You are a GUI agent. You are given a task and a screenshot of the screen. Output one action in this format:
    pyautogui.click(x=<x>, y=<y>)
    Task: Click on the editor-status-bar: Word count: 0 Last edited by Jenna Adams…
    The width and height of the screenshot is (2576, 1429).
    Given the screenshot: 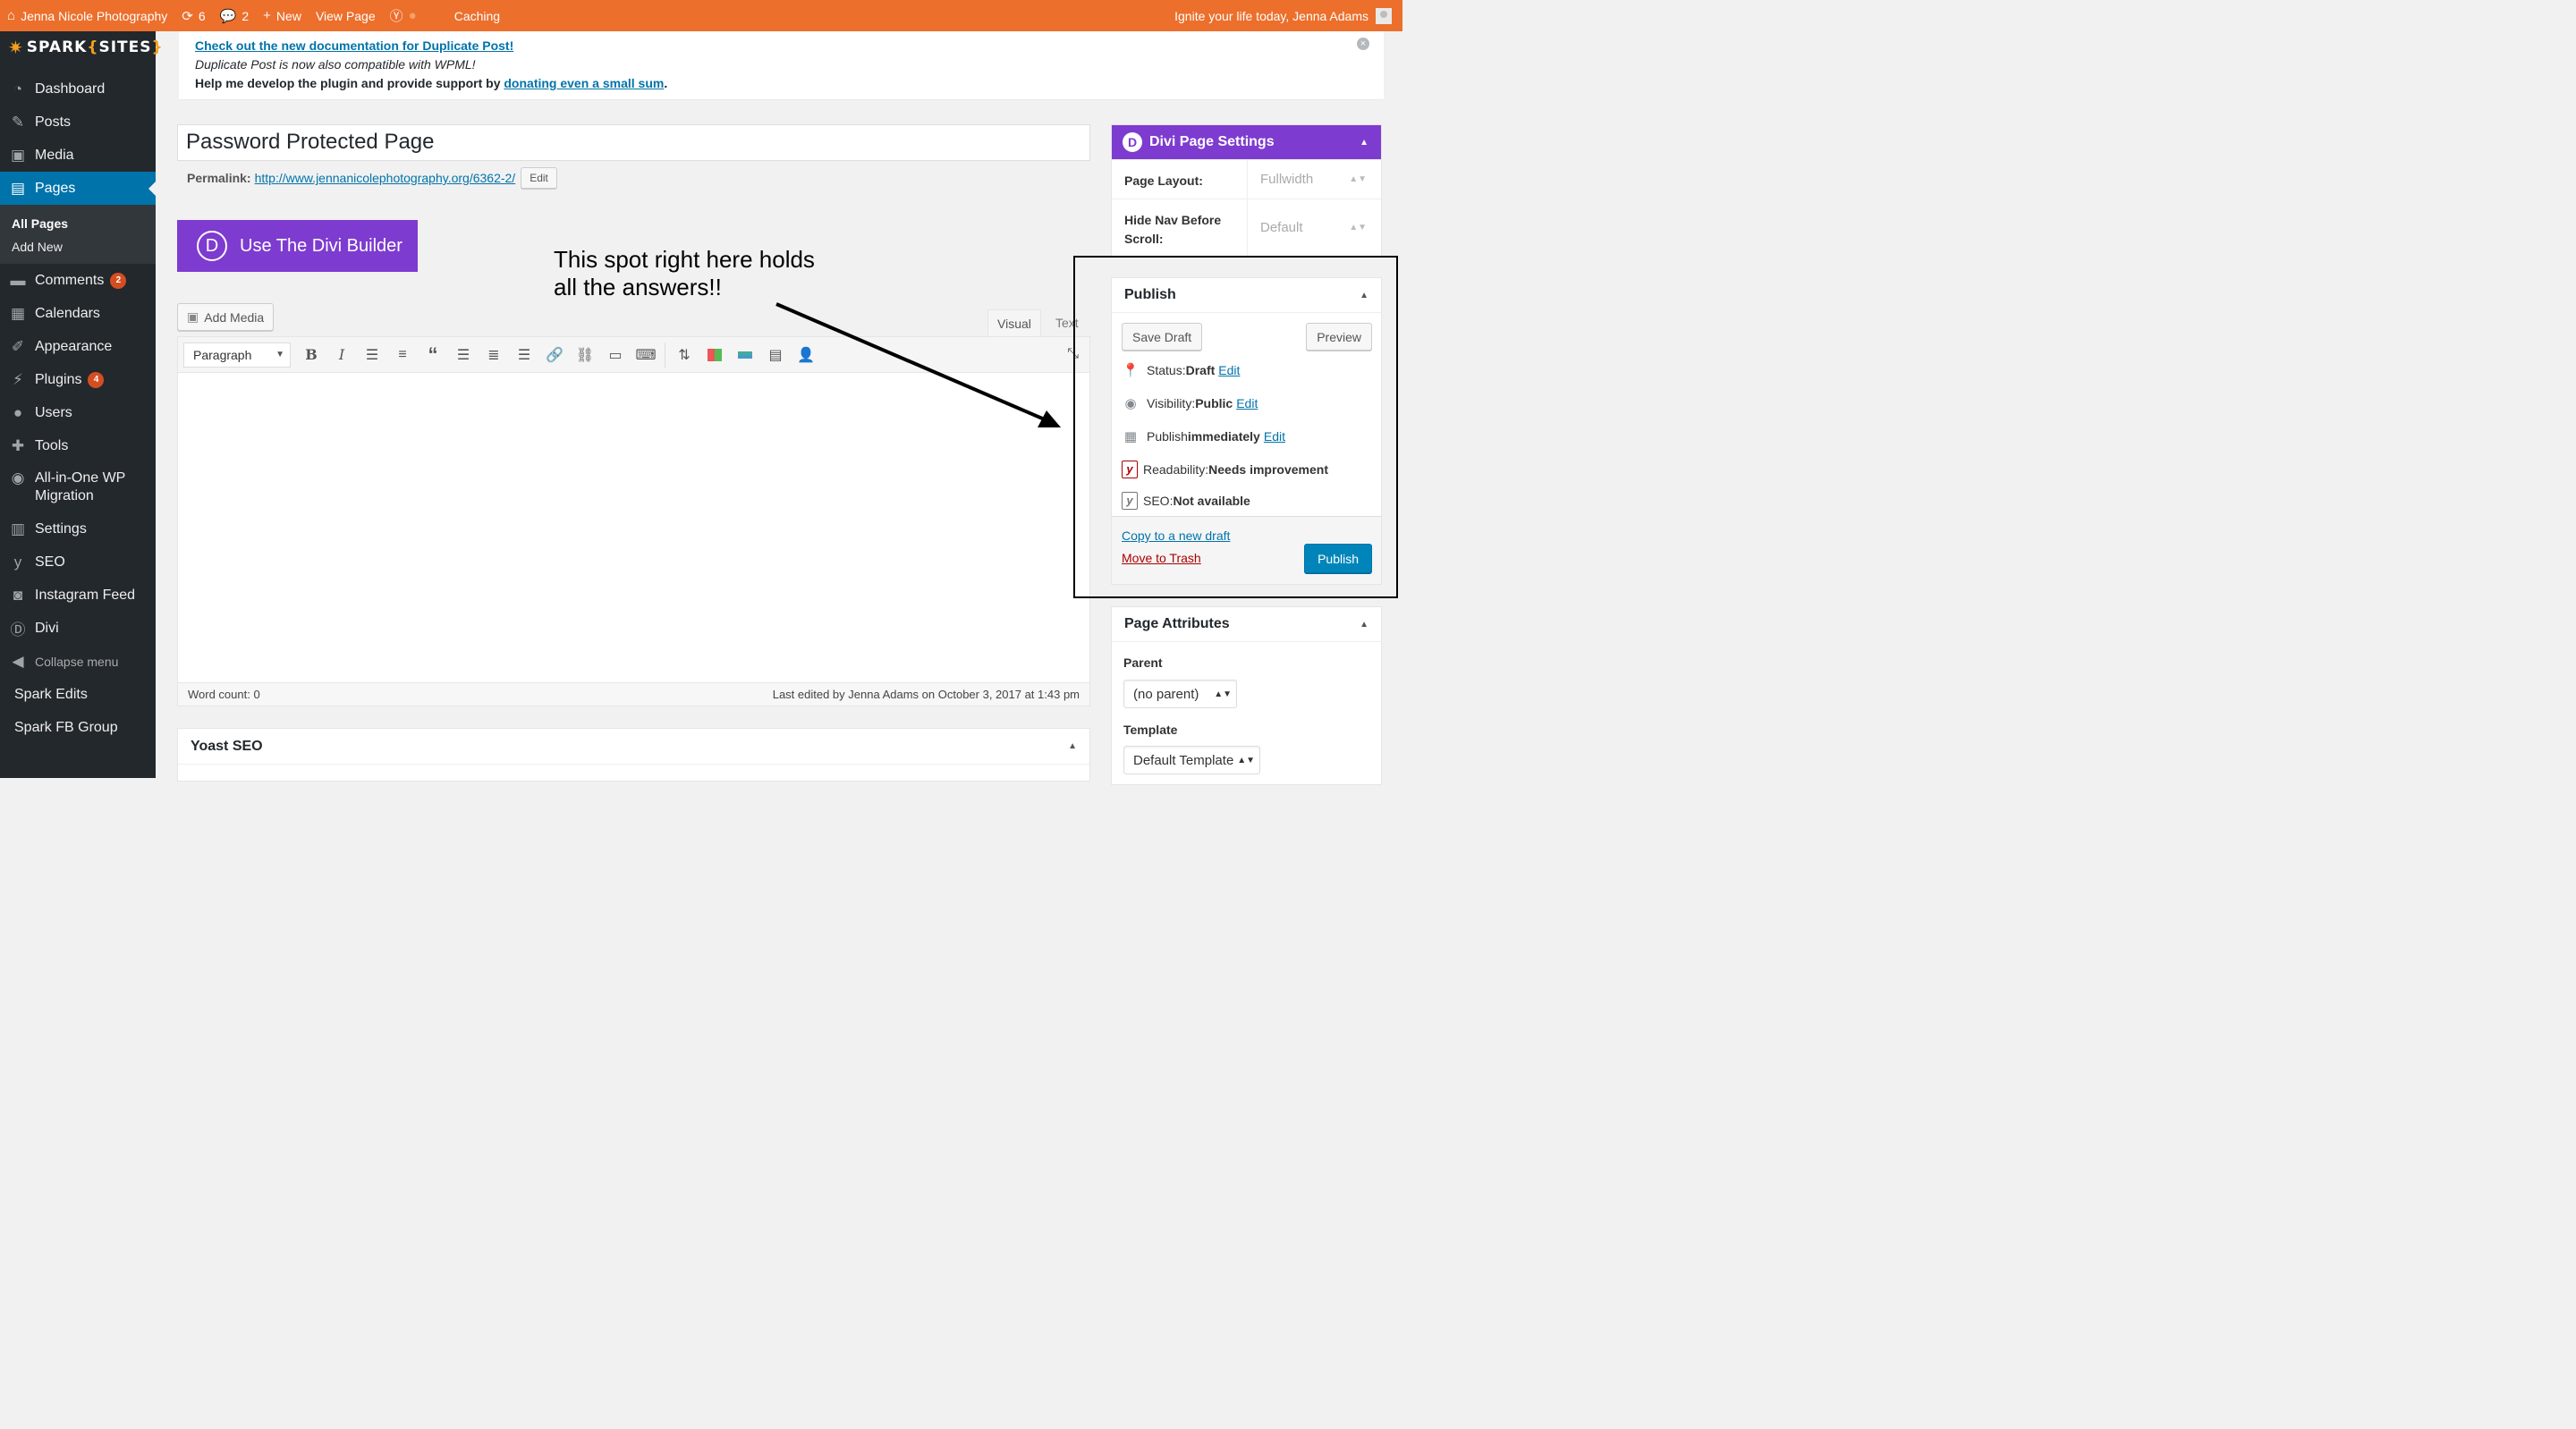 What is the action you would take?
    pyautogui.click(x=633, y=694)
    